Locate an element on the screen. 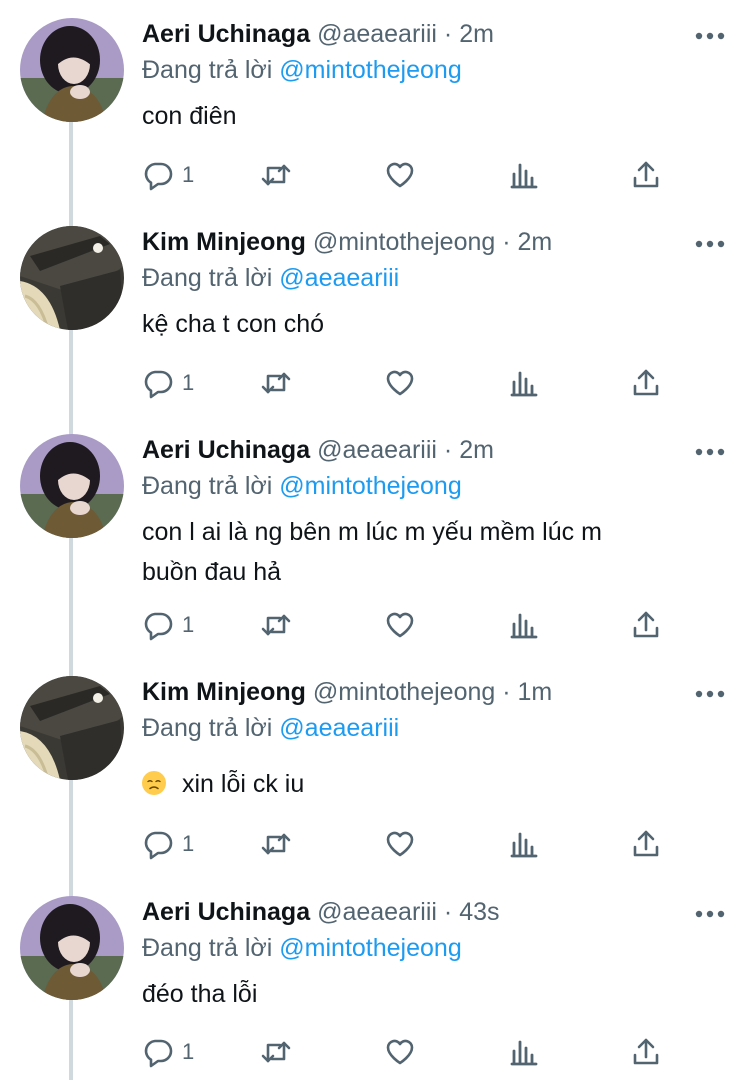 The image size is (750, 1080). tweet-header: Aeri Uchinaga @aeaeariii · 43s is located at coordinates (321, 912).